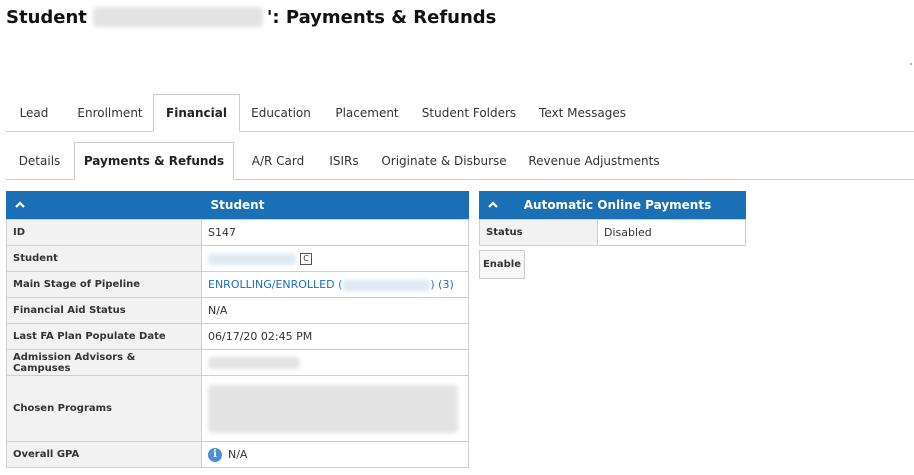  What do you see at coordinates (441, 284) in the screenshot?
I see `pipeline-link-suffix: ) (3)` at bounding box center [441, 284].